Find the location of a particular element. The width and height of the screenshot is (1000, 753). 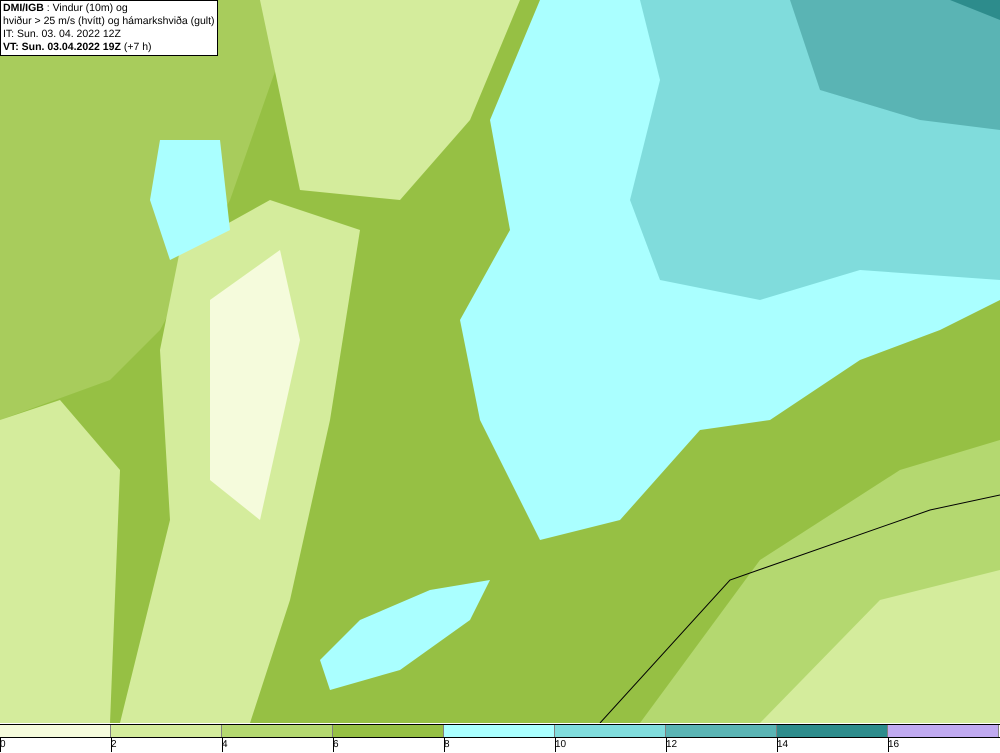

info-text: IT: Sun. 03. 04. 2022 12Z is located at coordinates (62, 34).